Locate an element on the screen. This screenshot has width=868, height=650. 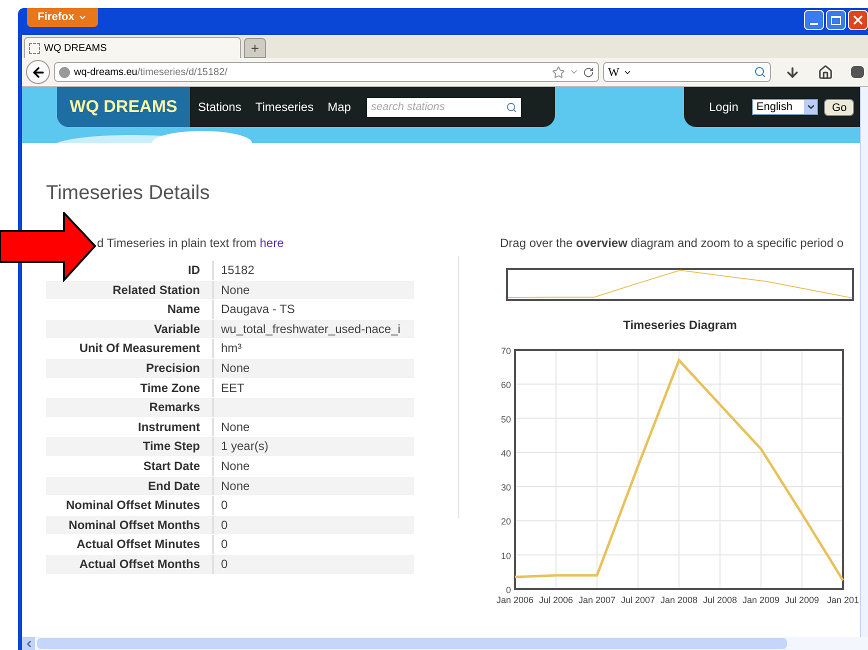
close-icon is located at coordinates (858, 20).